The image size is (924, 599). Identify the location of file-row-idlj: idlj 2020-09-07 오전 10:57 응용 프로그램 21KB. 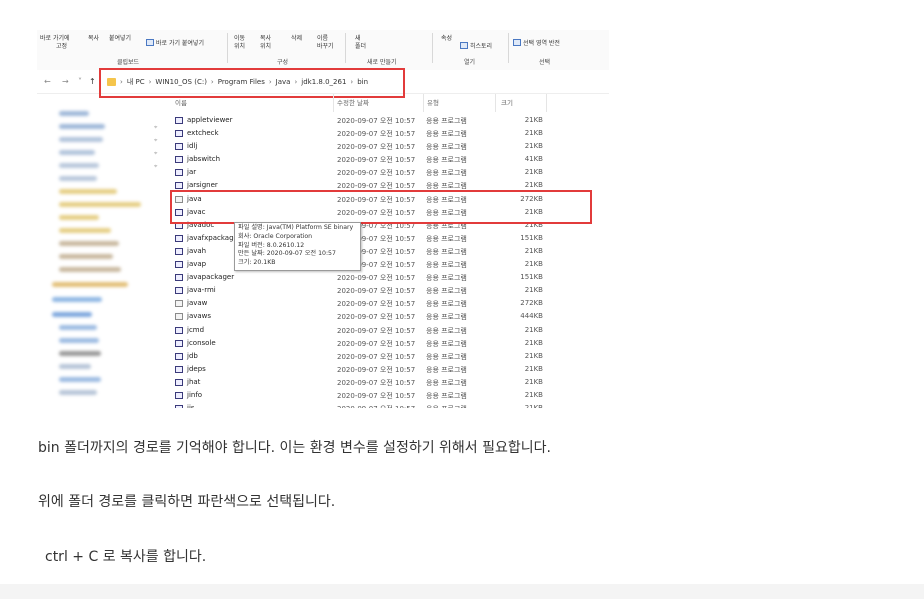
(386, 146).